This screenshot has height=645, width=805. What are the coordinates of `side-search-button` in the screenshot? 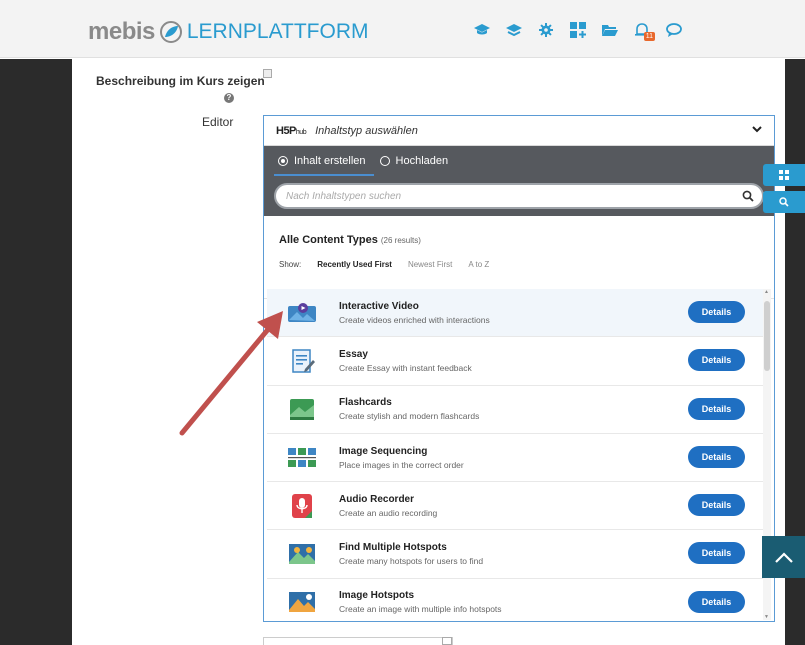 It's located at (784, 202).